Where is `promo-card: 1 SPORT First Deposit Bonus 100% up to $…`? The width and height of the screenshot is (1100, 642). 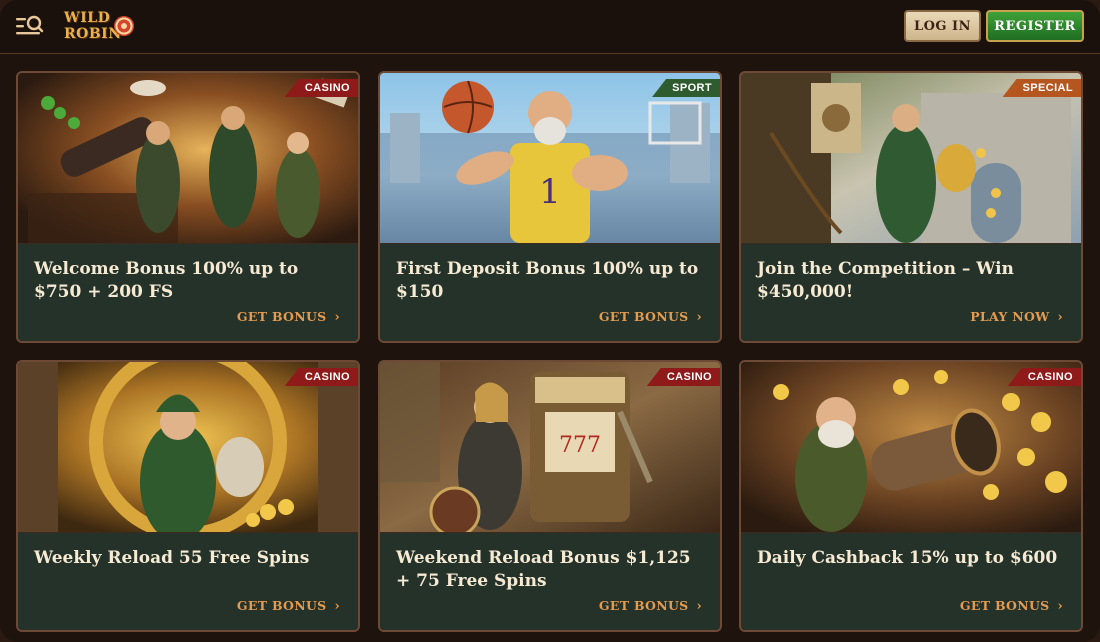 promo-card: 1 SPORT First Deposit Bonus 100% up to $… is located at coordinates (550, 207).